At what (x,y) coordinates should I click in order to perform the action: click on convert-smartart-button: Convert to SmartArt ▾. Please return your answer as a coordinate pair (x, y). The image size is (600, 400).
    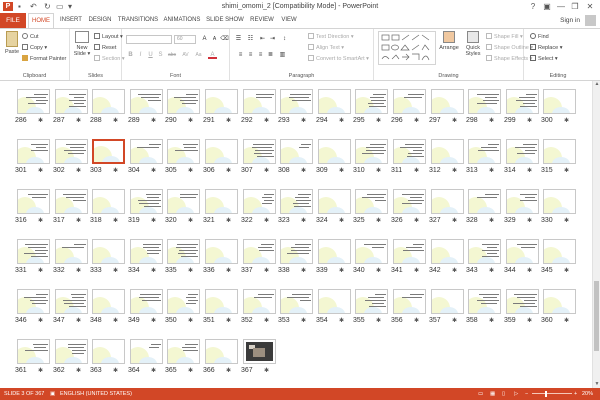
    Looking at the image, I should click on (338, 59).